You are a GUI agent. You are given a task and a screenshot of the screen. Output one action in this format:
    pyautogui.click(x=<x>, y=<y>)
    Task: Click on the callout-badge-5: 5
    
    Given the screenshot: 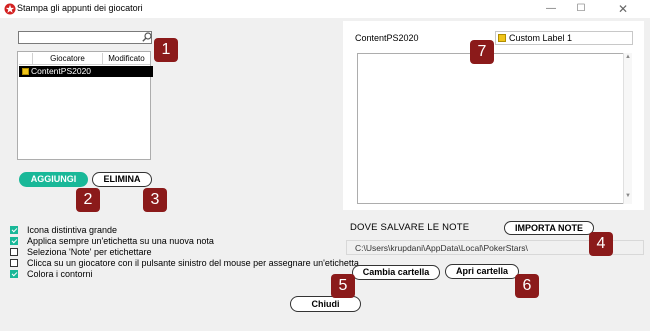 What is the action you would take?
    pyautogui.click(x=343, y=286)
    